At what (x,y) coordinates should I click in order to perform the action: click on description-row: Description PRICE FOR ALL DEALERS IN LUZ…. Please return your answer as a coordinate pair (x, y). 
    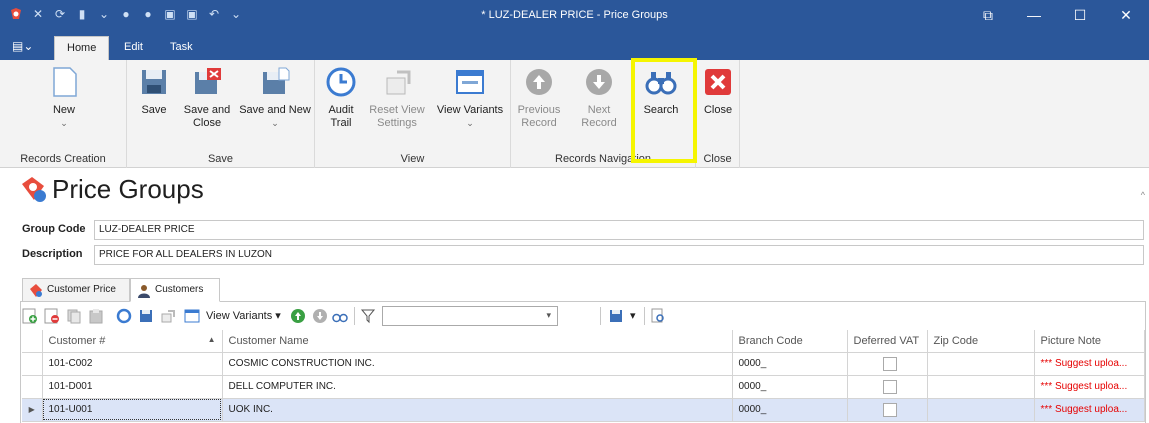
    Looking at the image, I should click on (584, 255).